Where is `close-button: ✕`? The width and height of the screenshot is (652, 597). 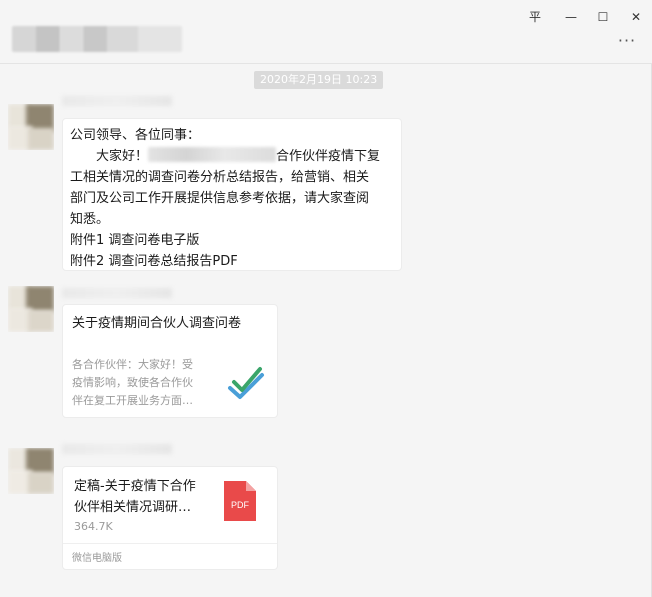
close-button: ✕ is located at coordinates (636, 17).